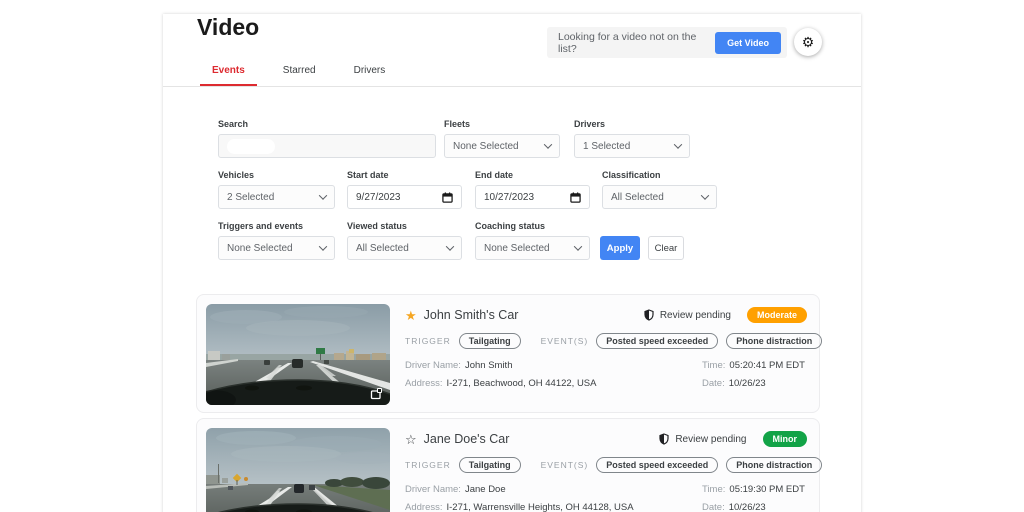 This screenshot has width=1024, height=512. Describe the element at coordinates (489, 341) in the screenshot. I see `trigger-pill: Tailgating` at that location.